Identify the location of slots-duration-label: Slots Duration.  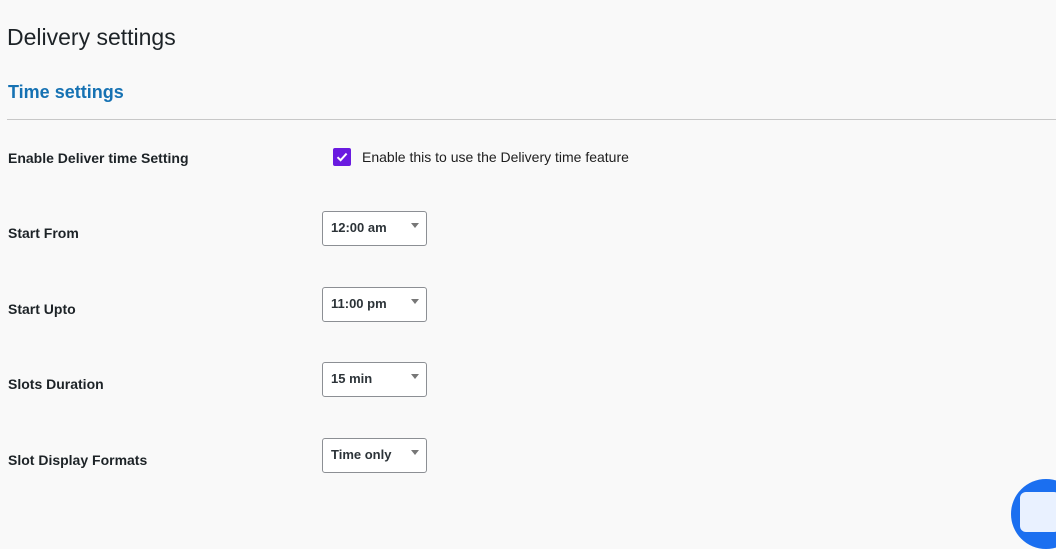
(56, 384).